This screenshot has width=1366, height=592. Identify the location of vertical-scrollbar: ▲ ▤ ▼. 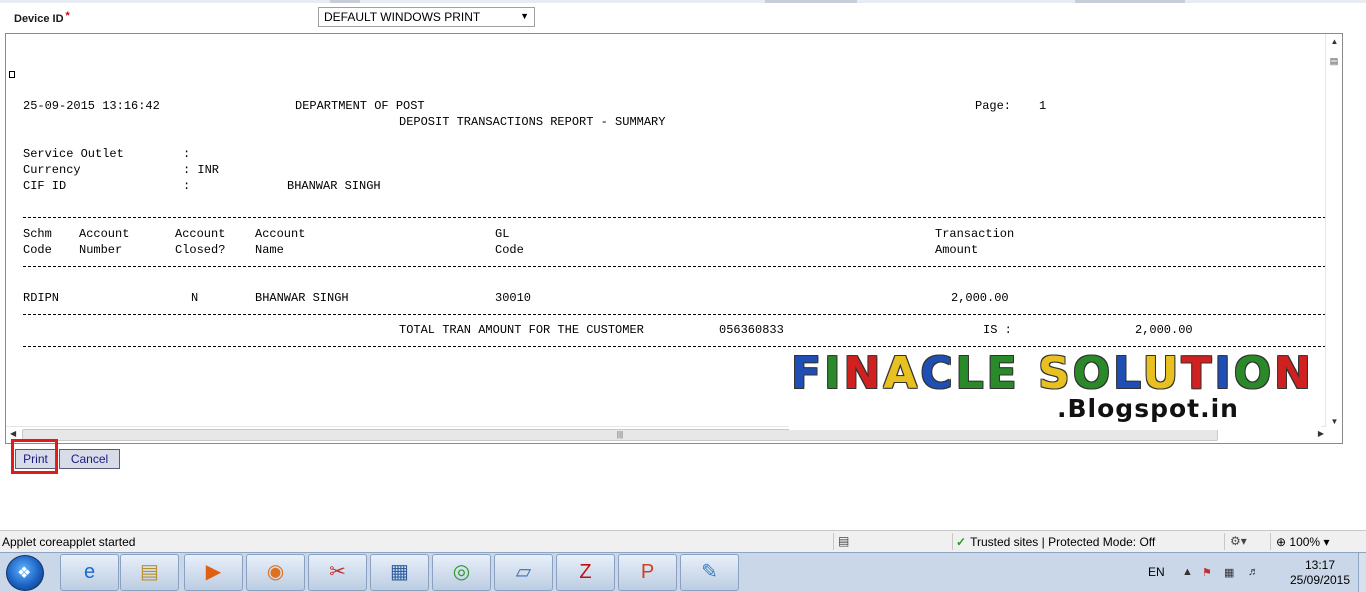
(1333, 231).